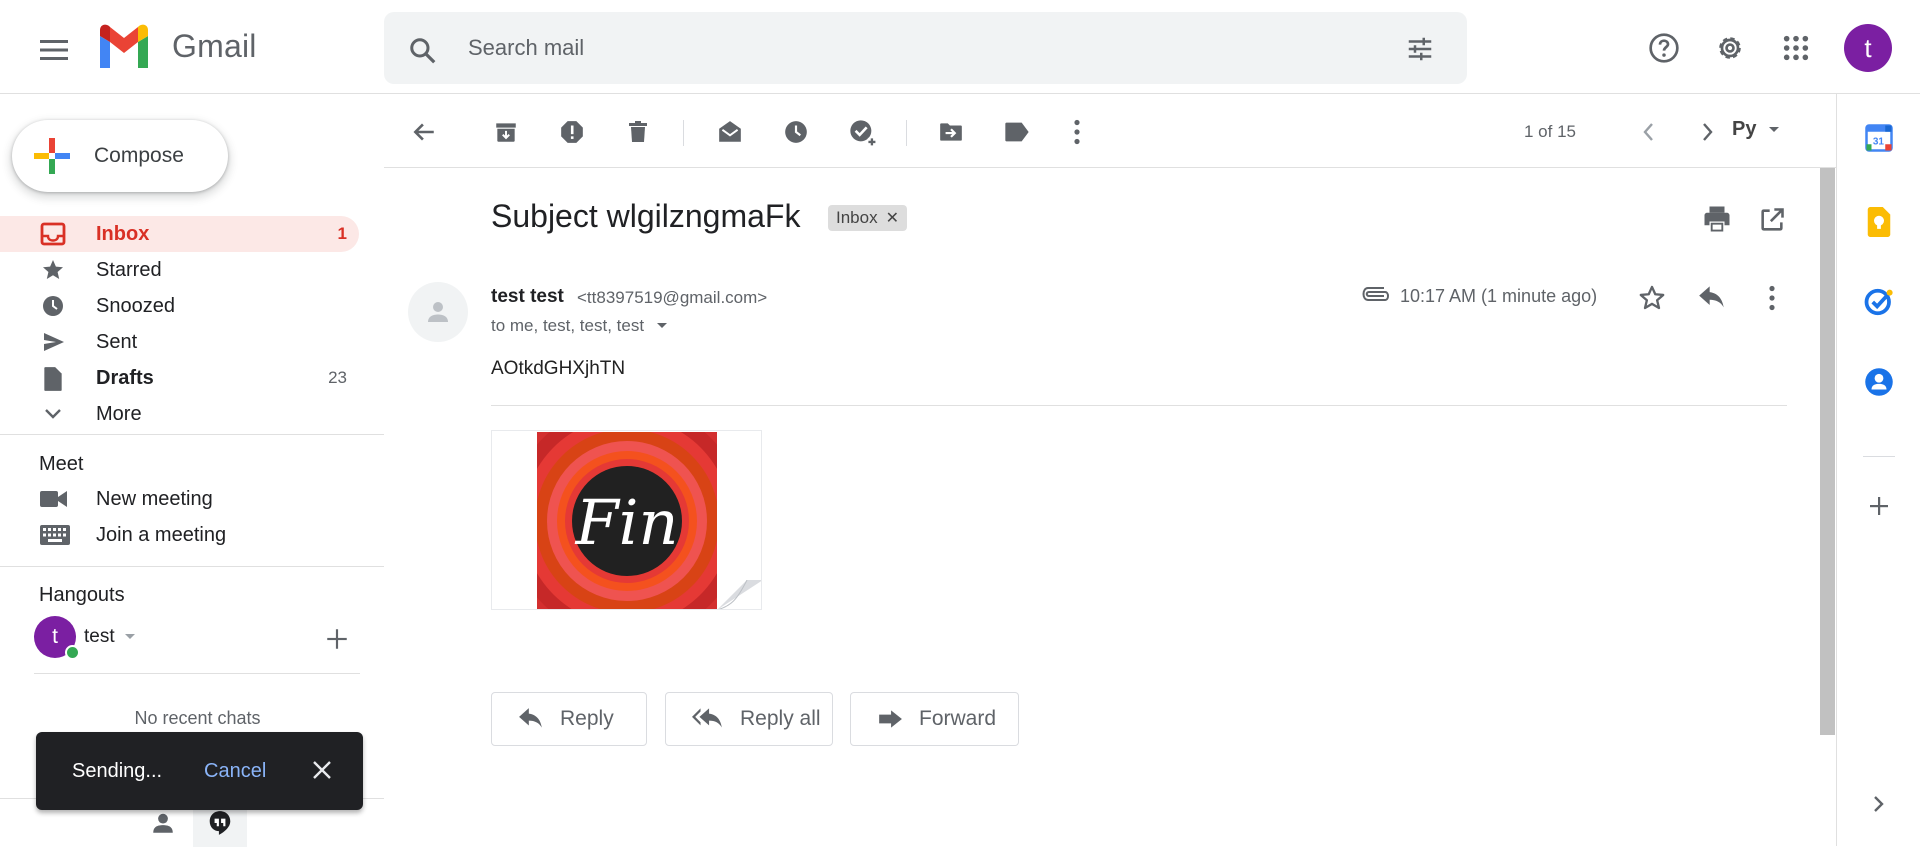  I want to click on chevron-down-icon, so click(53, 414).